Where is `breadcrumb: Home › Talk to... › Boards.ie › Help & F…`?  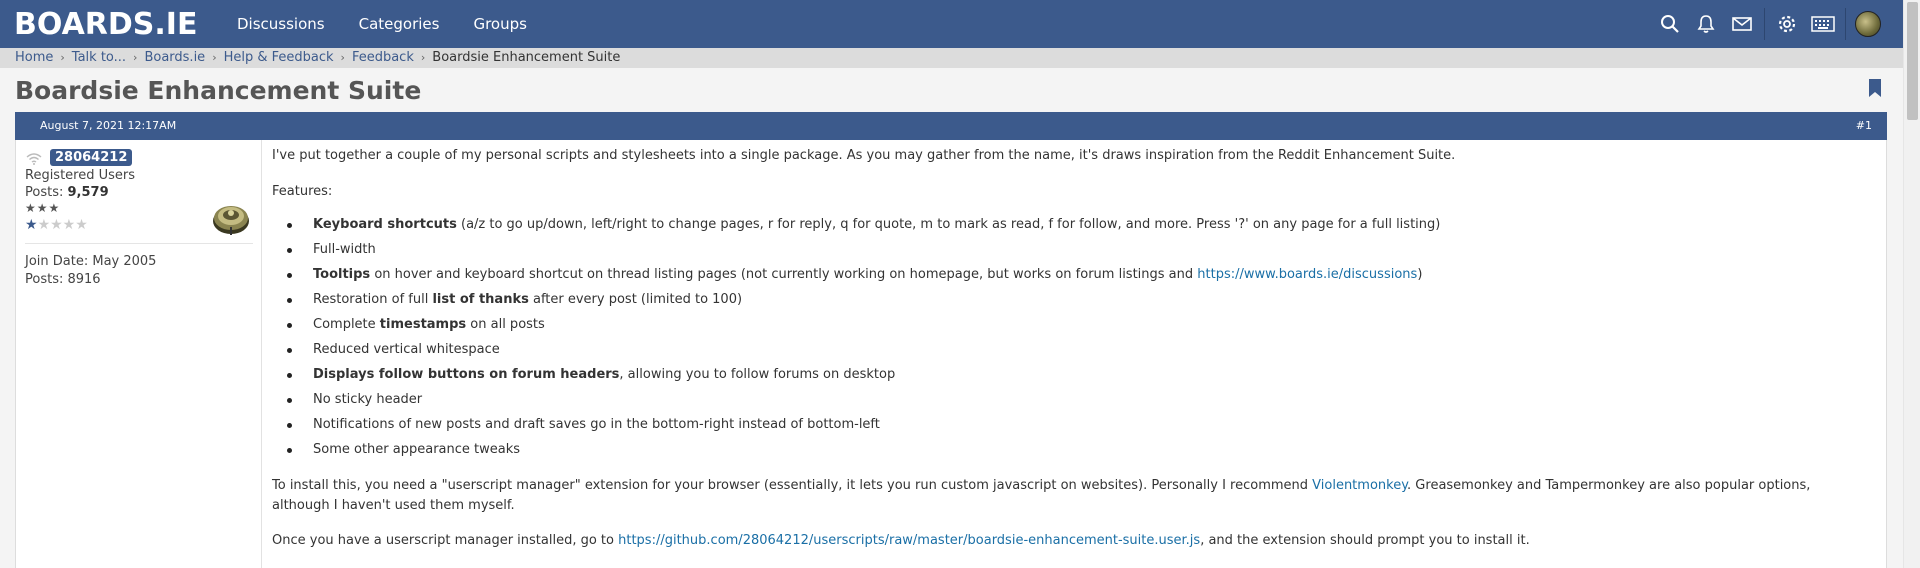 breadcrumb: Home › Talk to... › Boards.ie › Help & F… is located at coordinates (317, 57).